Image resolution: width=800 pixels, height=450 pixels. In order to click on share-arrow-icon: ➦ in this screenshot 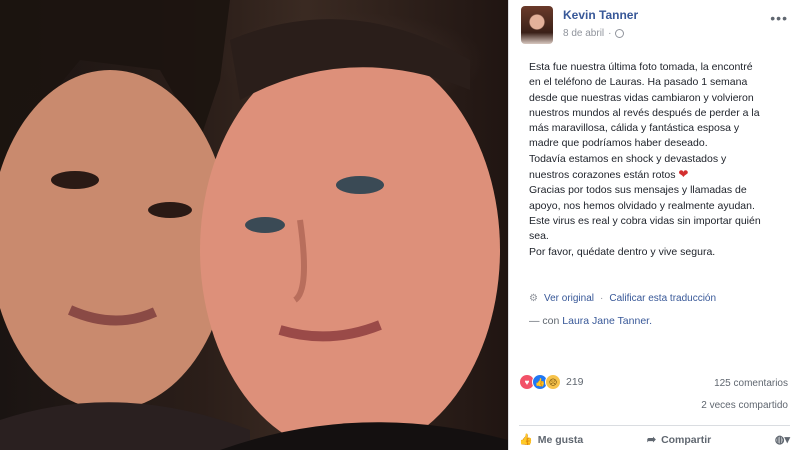, I will do `click(651, 440)`.